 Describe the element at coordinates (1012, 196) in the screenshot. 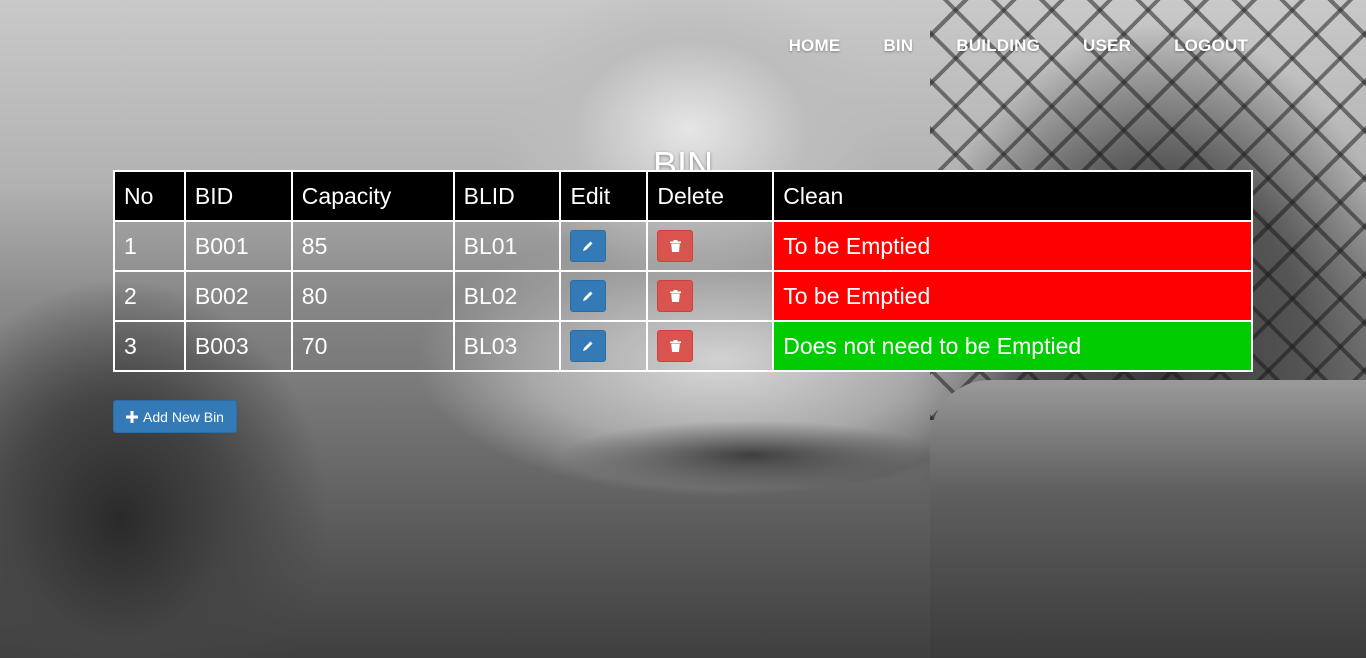

I see `header-clean: Clean` at that location.